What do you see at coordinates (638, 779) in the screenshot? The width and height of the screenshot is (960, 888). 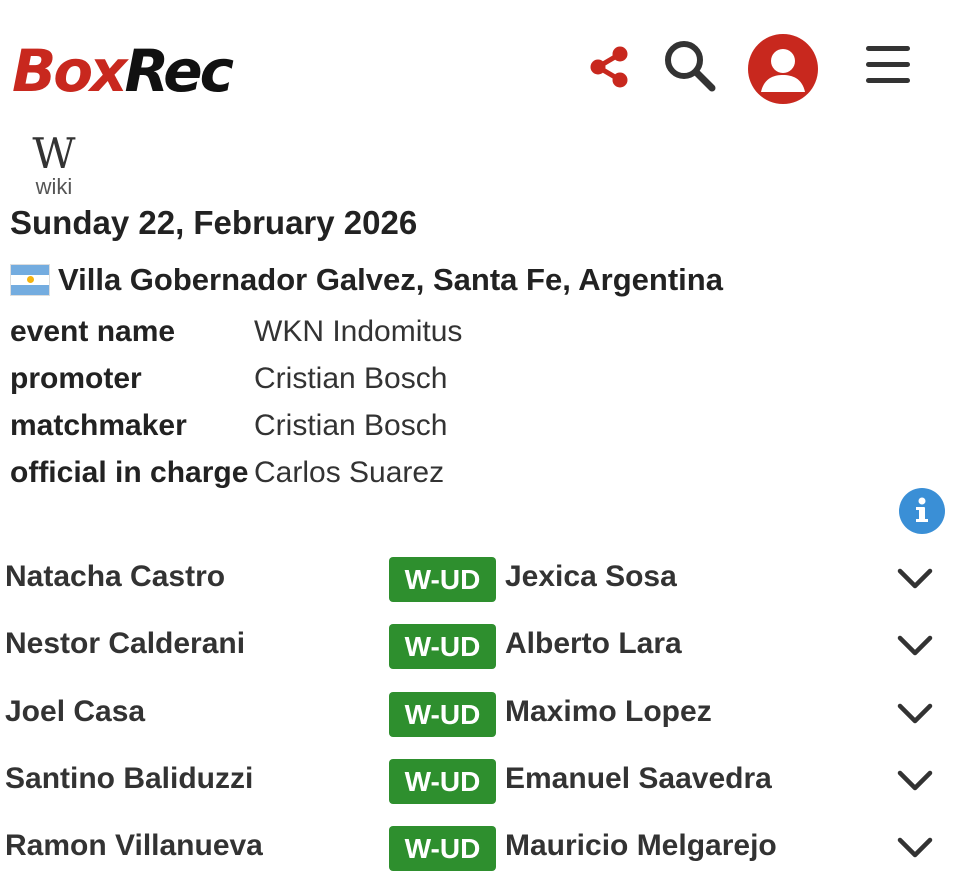 I see `loser-name: Emanuel Saavedra` at bounding box center [638, 779].